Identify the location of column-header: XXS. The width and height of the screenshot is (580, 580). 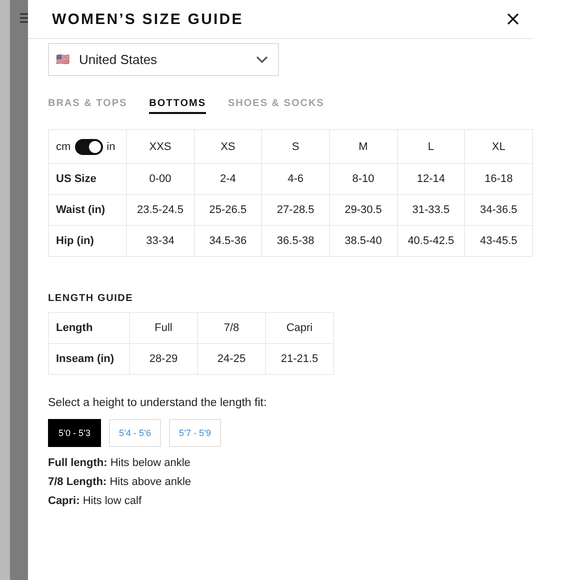
(160, 147).